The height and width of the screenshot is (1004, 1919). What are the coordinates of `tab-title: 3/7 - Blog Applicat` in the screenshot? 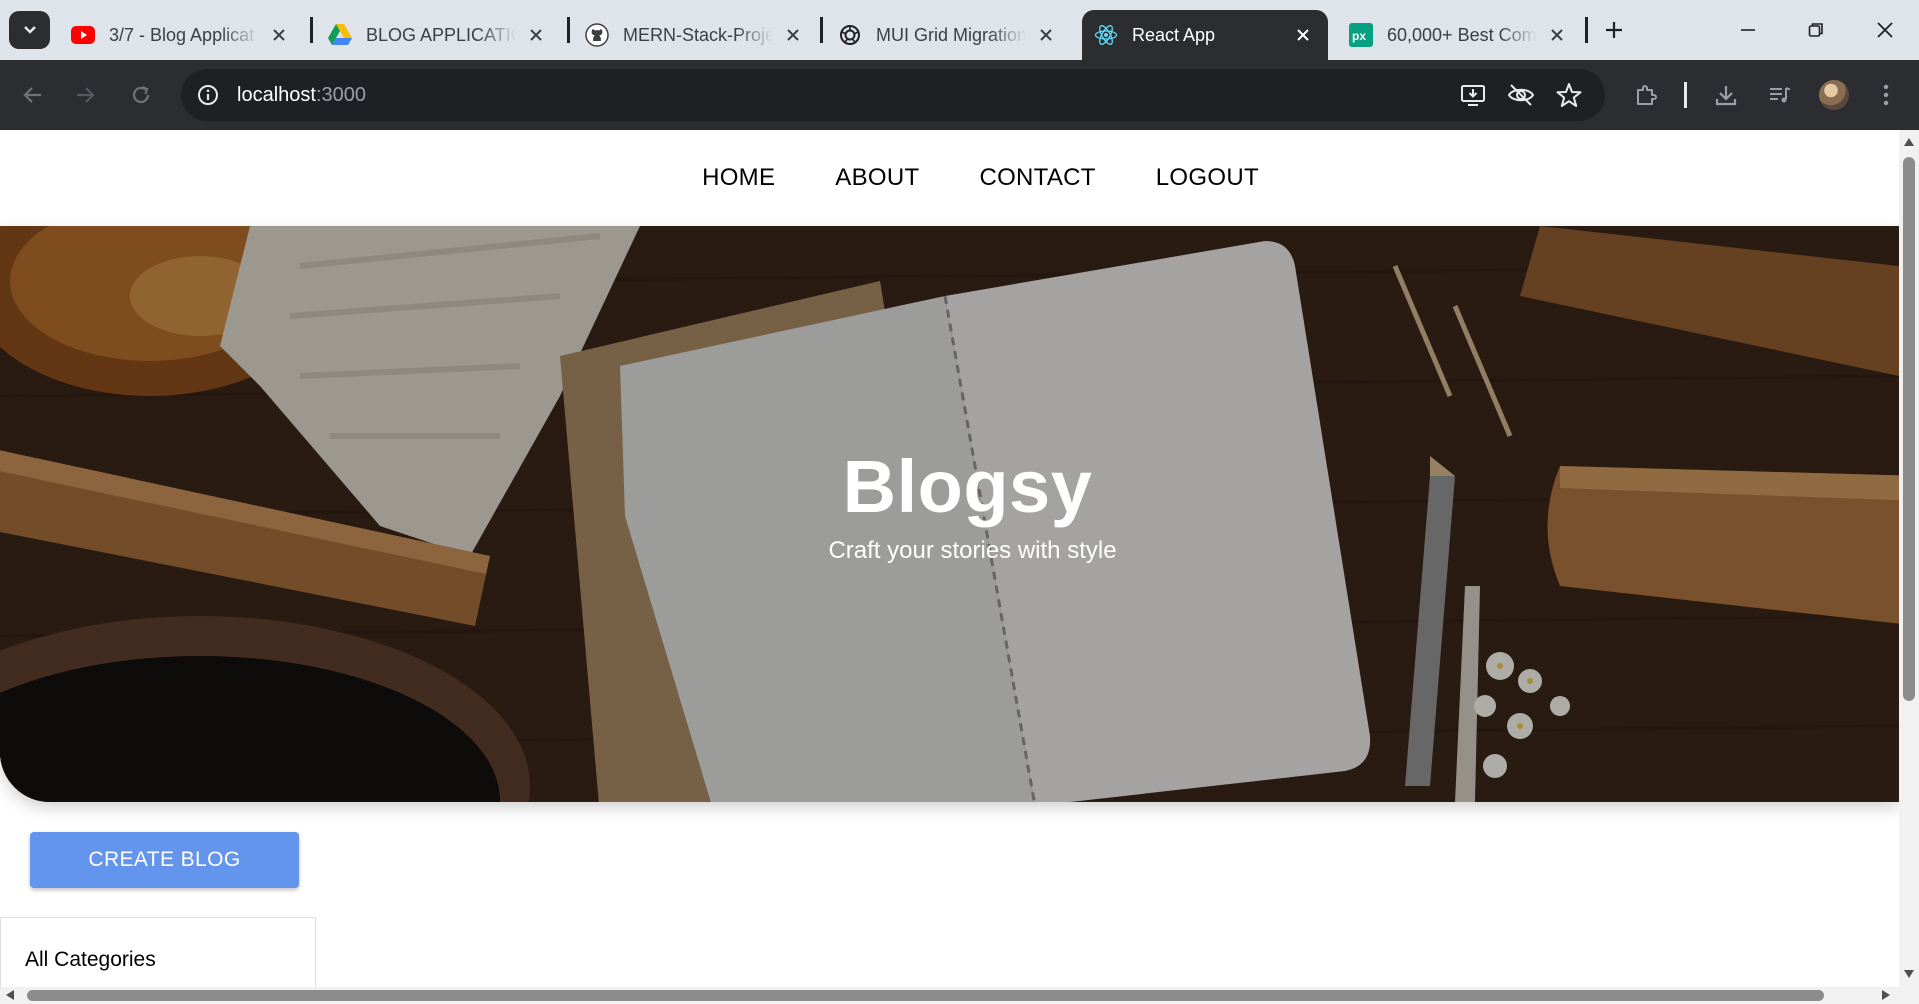 It's located at (182, 34).